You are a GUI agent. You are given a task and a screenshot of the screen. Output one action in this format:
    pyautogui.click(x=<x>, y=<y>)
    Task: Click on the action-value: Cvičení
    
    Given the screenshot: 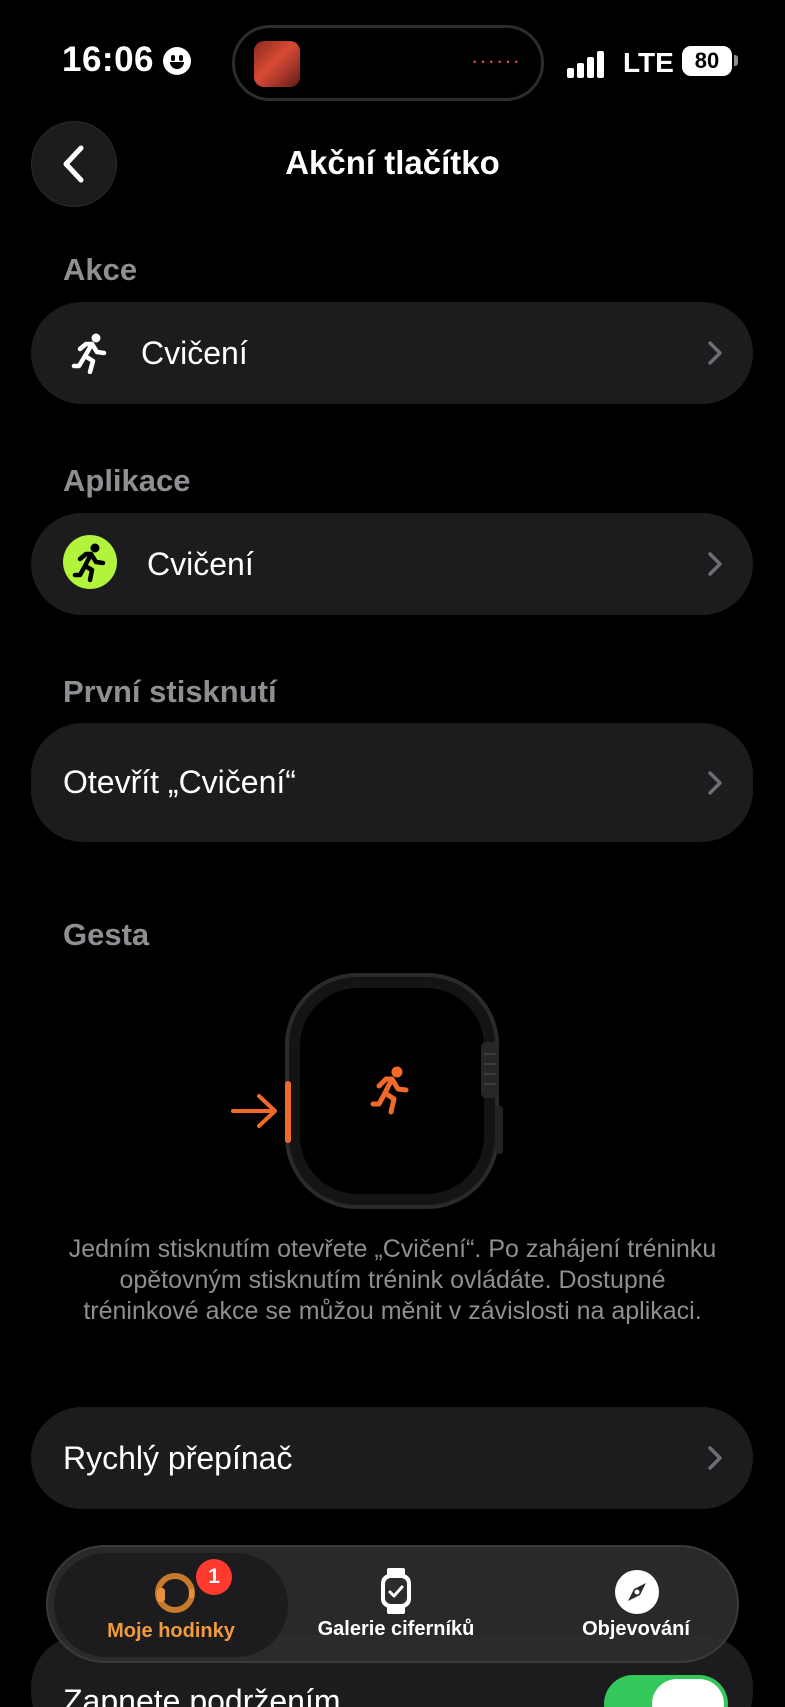 What is the action you would take?
    pyautogui.click(x=194, y=352)
    